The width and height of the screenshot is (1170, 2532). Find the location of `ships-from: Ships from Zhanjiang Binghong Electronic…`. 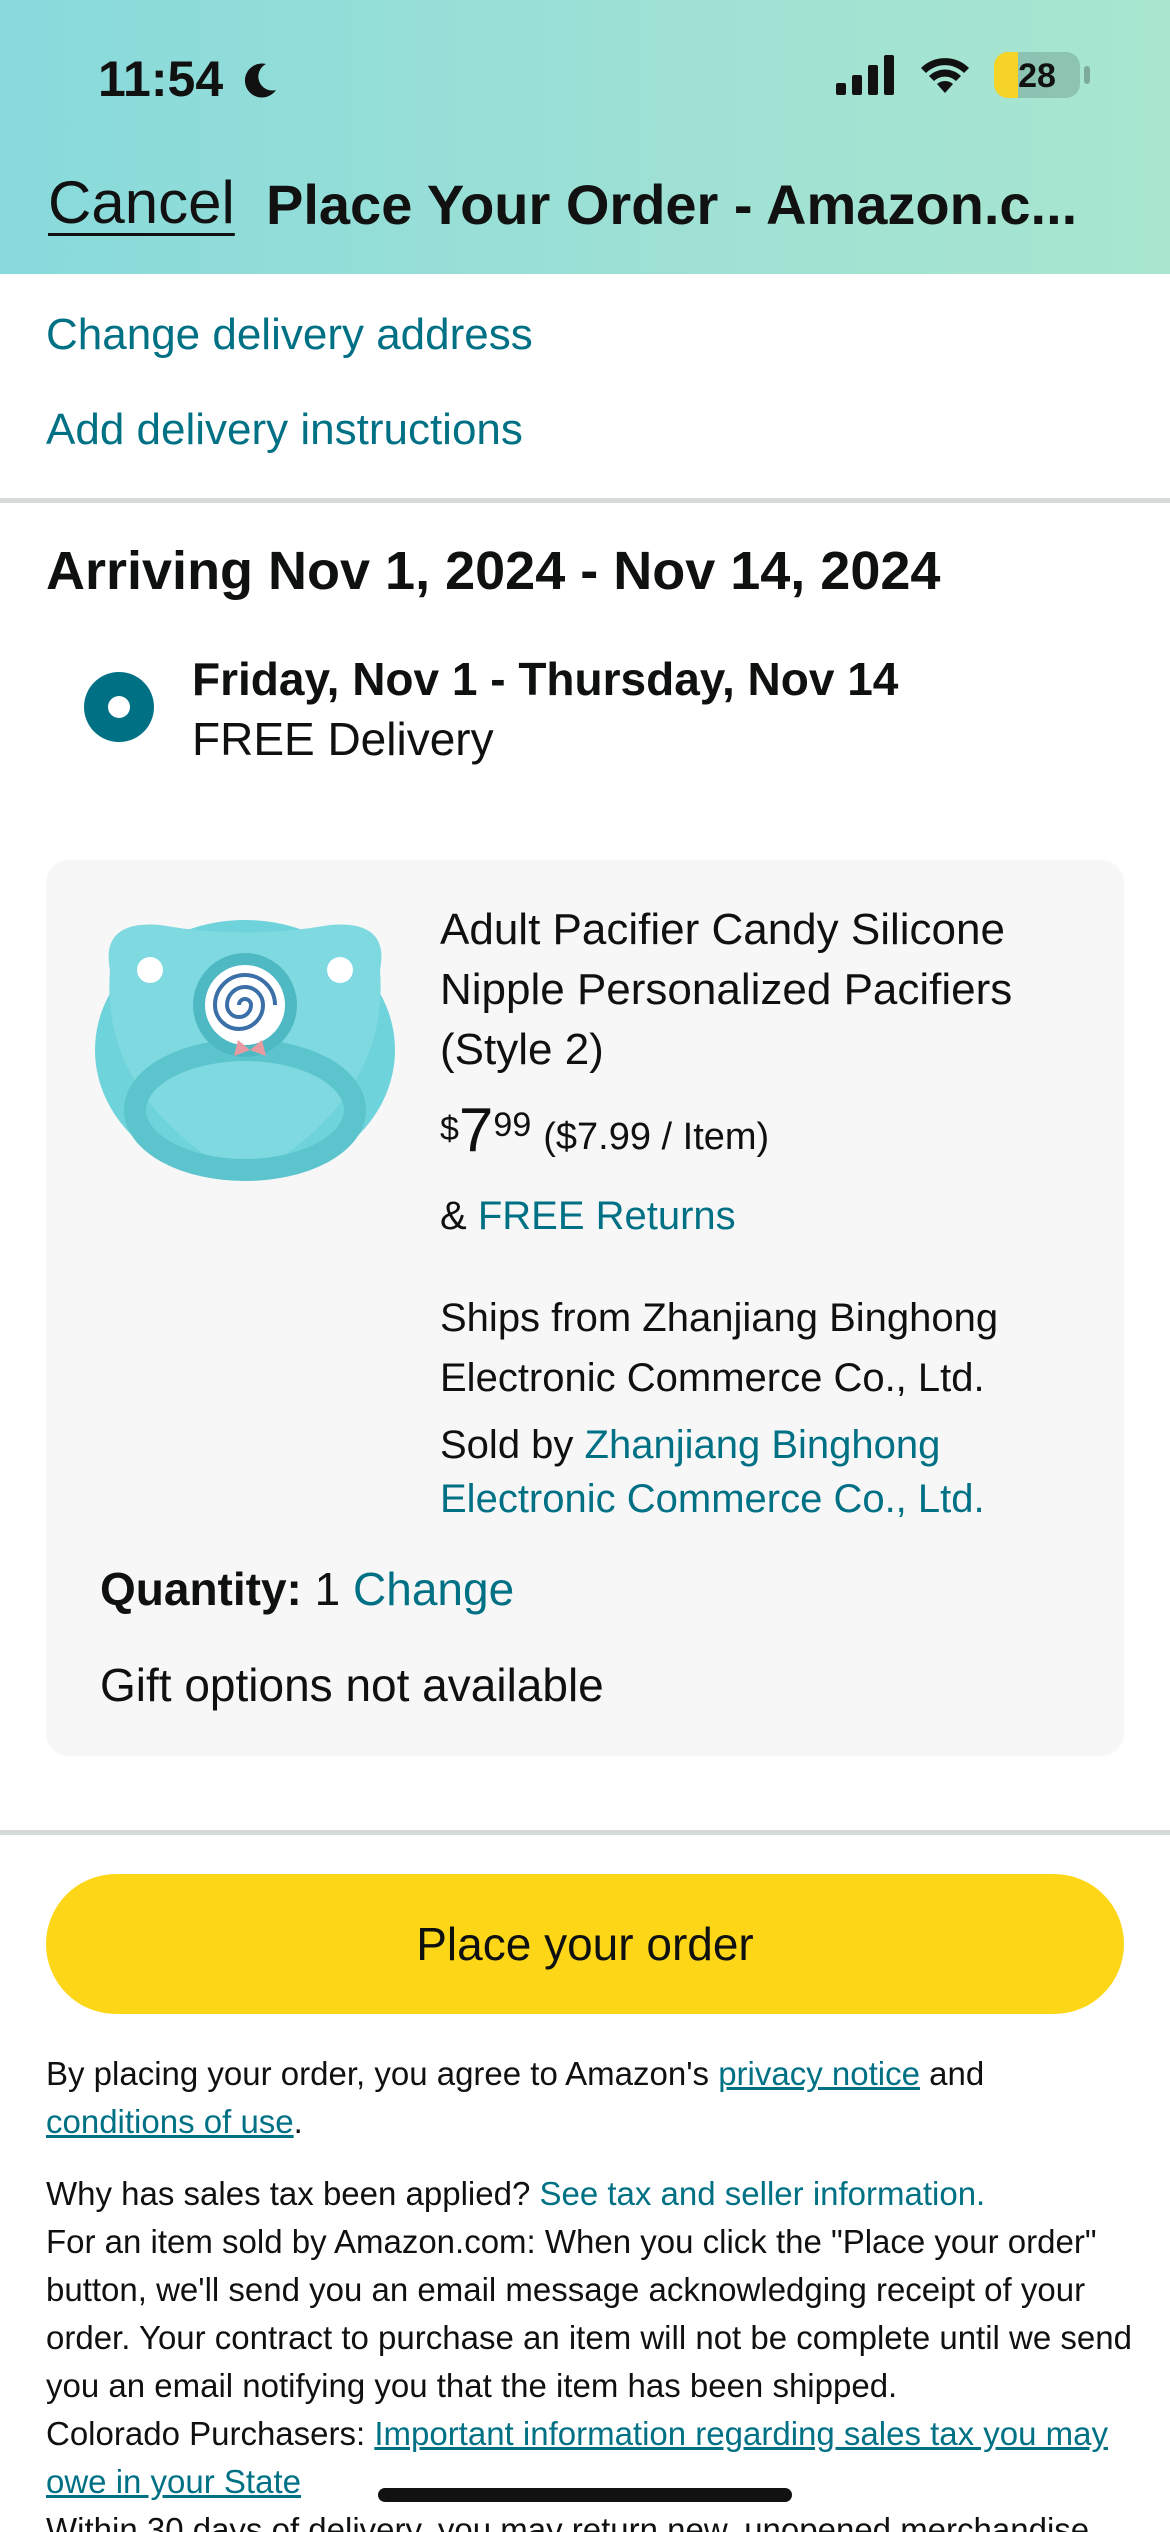

ships-from: Ships from Zhanjiang Binghong Electronic… is located at coordinates (719, 1348).